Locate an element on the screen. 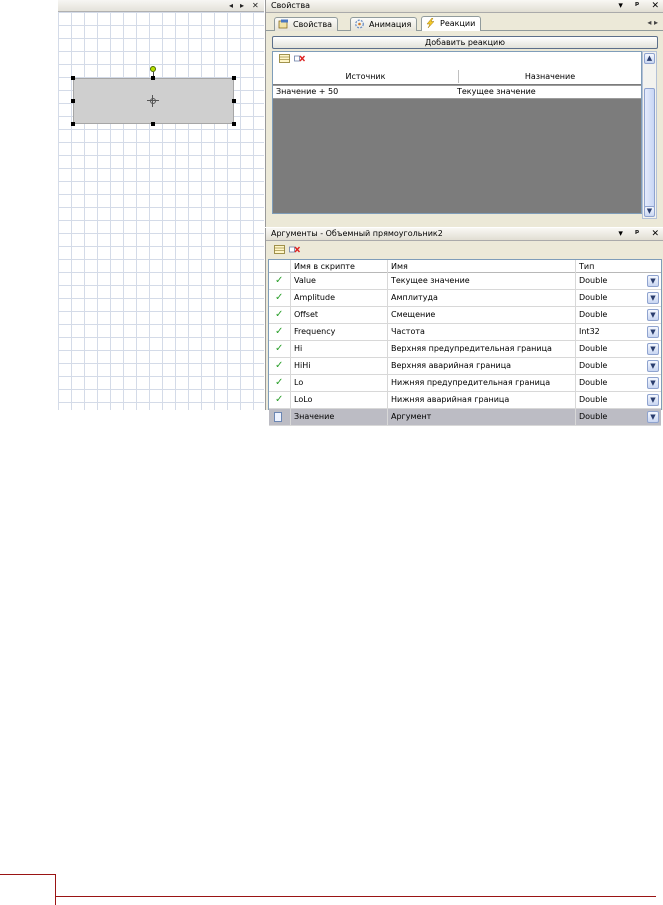 Image resolution: width=663 pixels, height=905 pixels. scroll-up-icon: ▲ is located at coordinates (649, 58).